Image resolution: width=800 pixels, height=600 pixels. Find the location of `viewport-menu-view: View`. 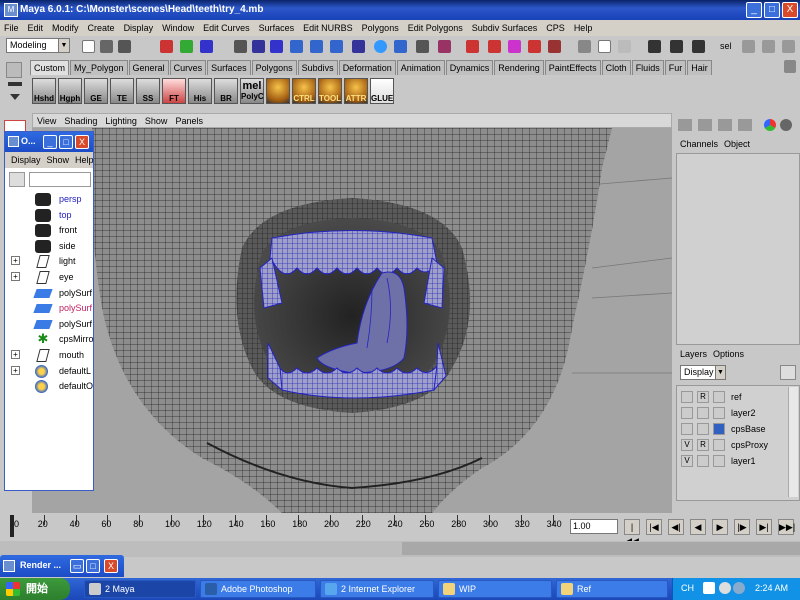

viewport-menu-view: View is located at coordinates (46, 121).